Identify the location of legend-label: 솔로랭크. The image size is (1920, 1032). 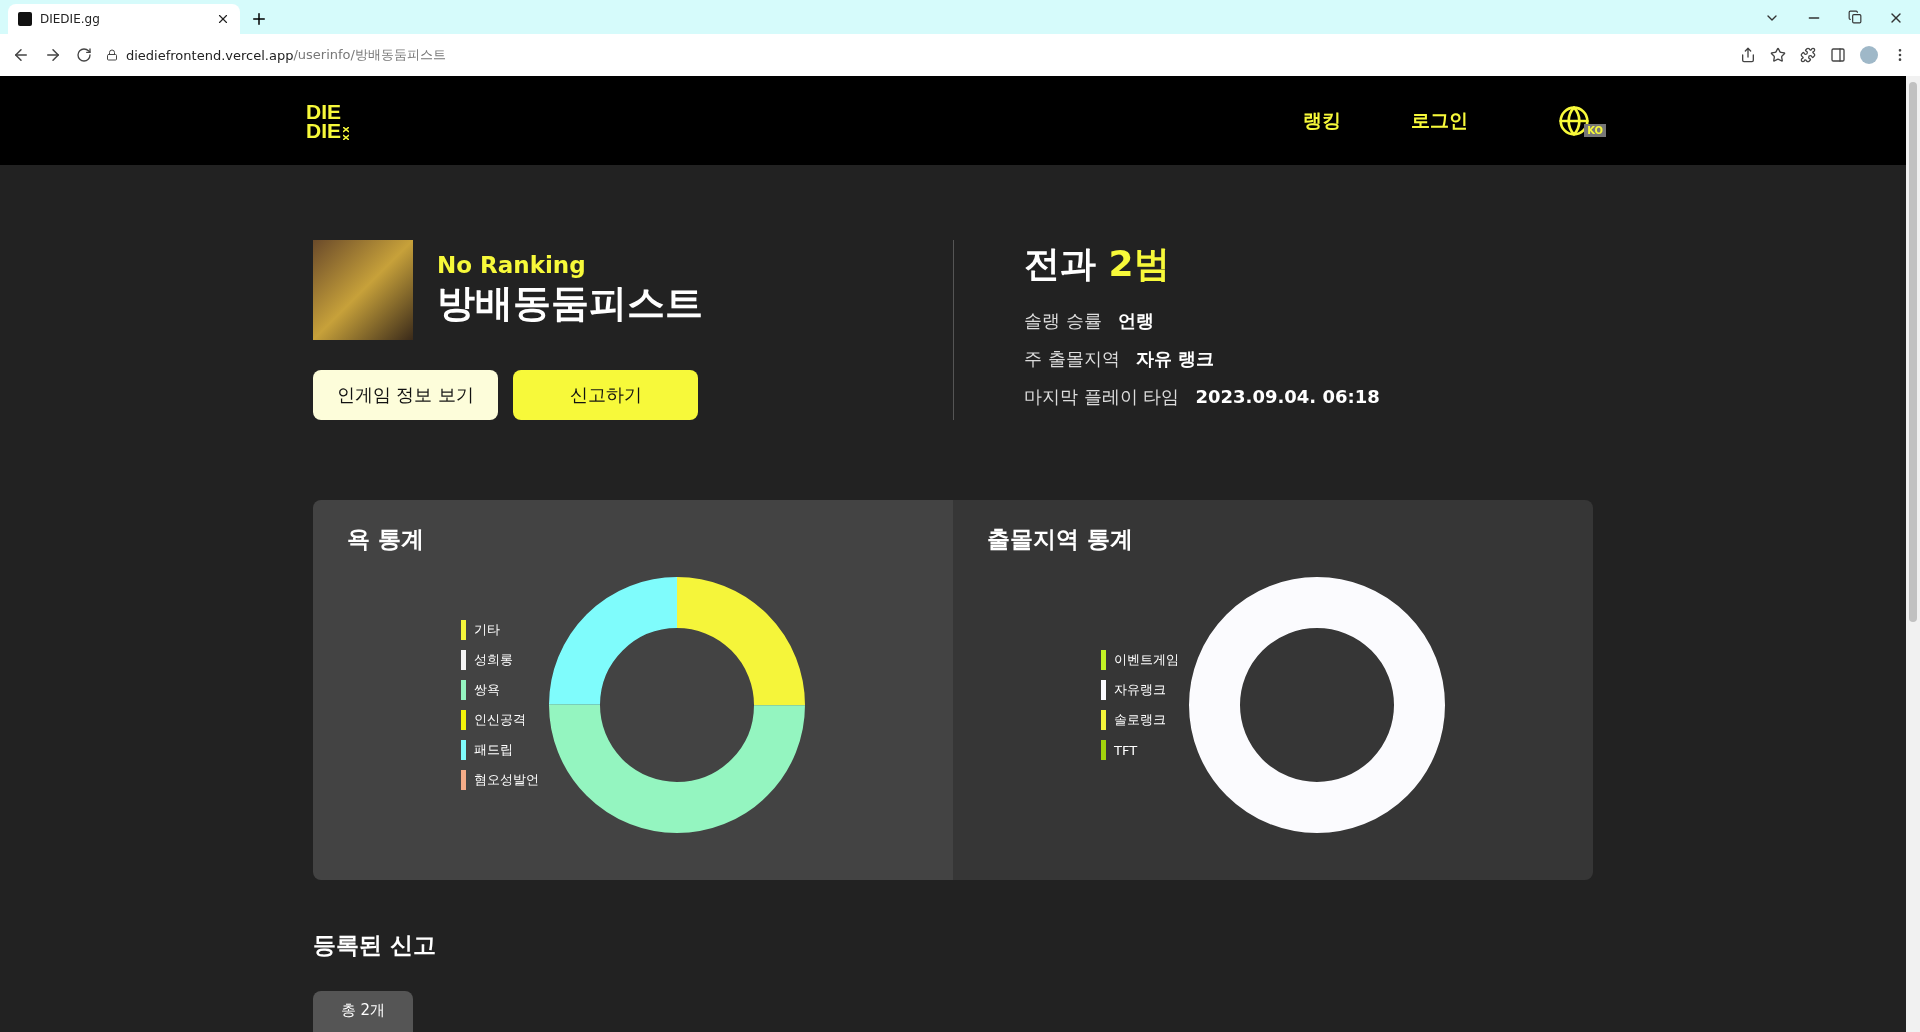
(1140, 720).